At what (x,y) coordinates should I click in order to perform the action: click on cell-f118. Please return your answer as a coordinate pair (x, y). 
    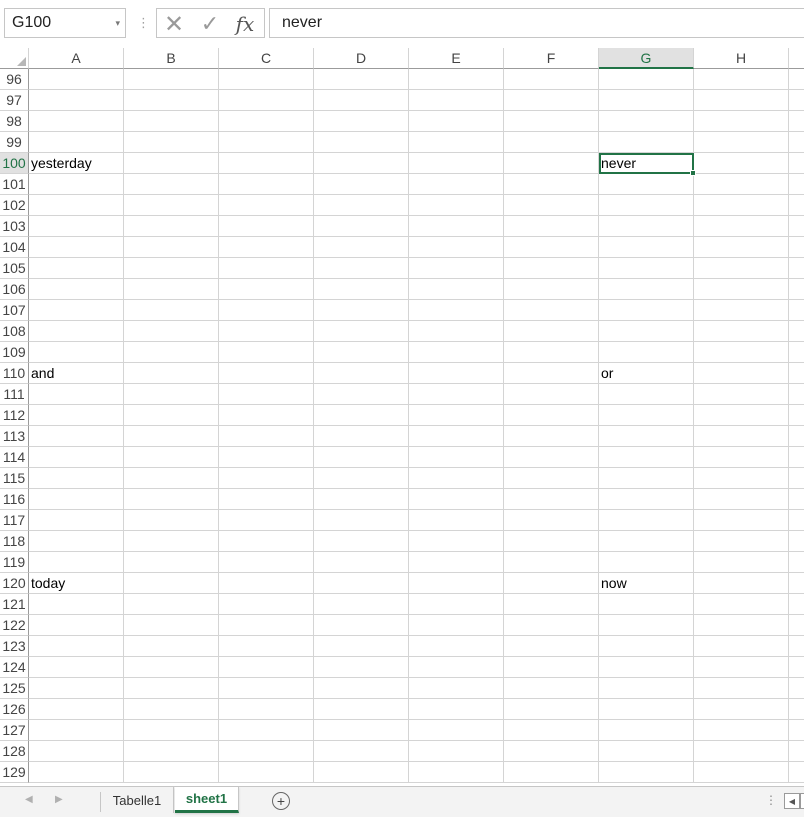
    Looking at the image, I should click on (551, 541).